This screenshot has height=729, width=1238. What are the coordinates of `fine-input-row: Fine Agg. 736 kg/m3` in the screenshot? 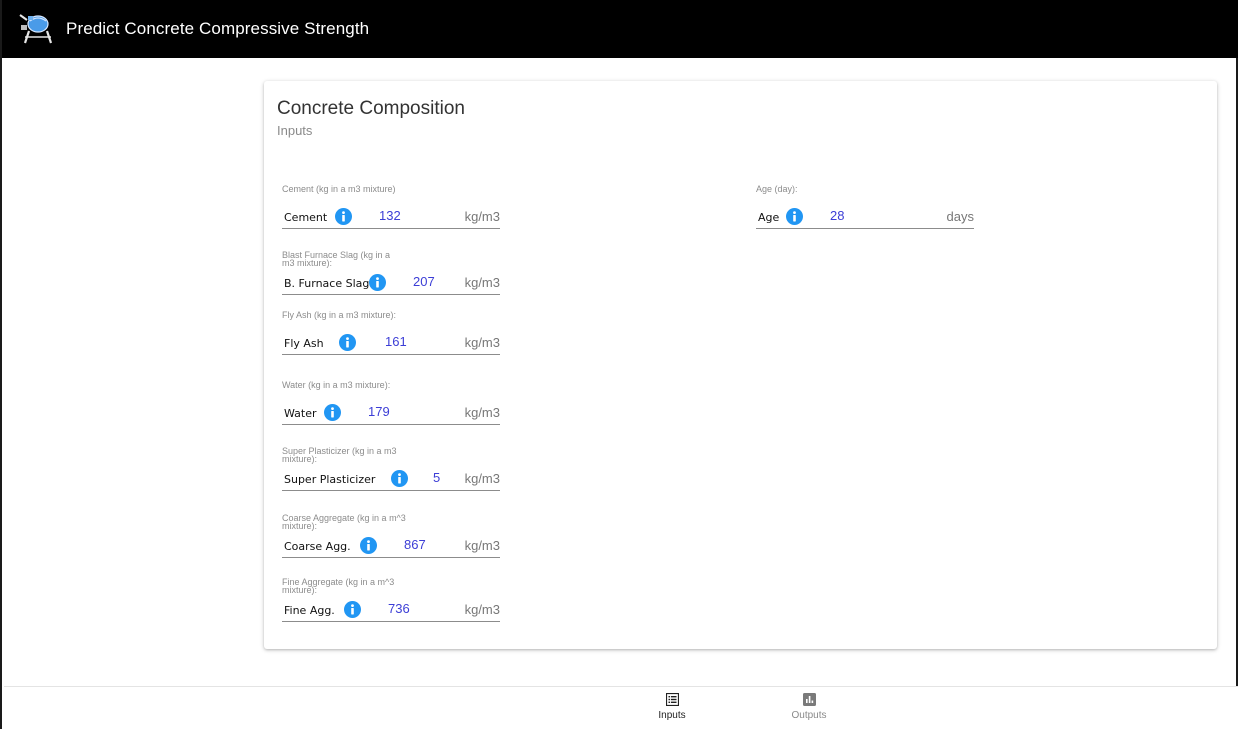 It's located at (391, 610).